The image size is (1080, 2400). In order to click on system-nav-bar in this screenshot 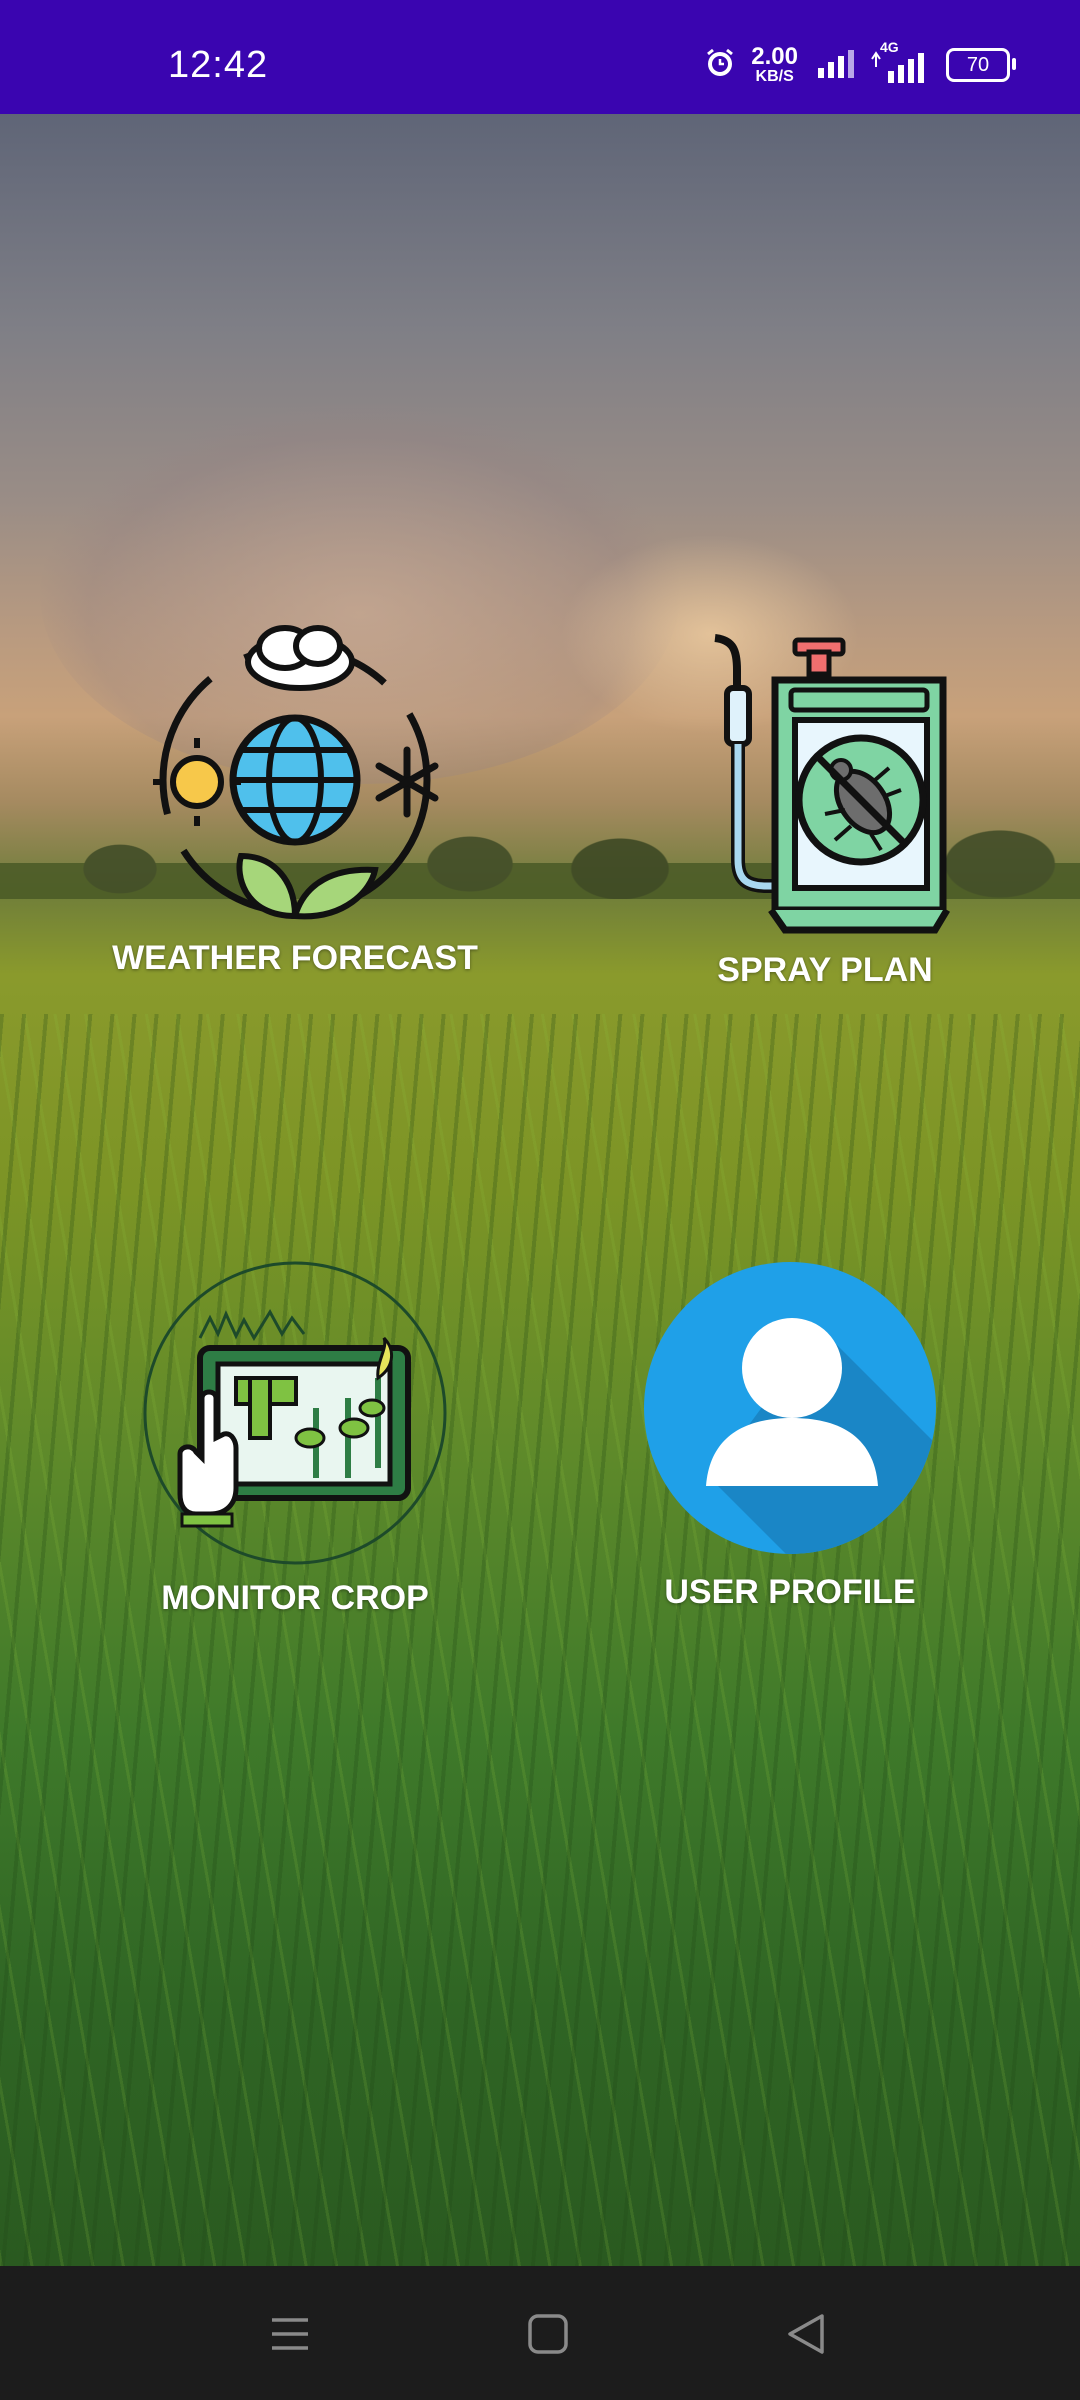, I will do `click(540, 2333)`.